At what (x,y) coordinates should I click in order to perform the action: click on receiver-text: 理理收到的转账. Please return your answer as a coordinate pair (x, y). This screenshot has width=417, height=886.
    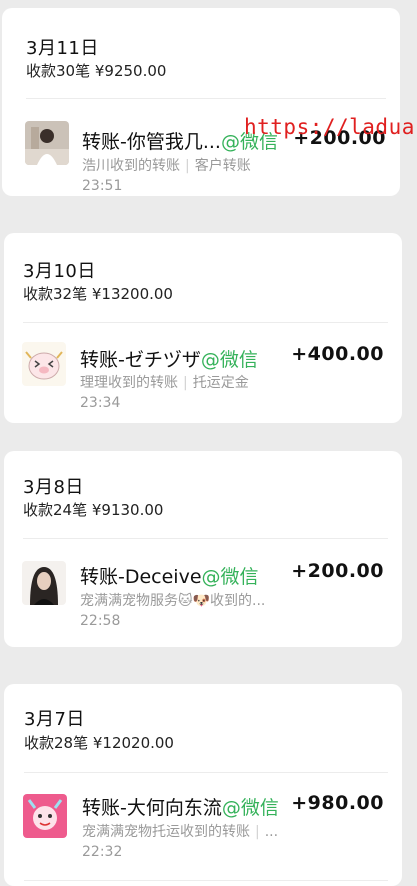
    Looking at the image, I should click on (129, 383).